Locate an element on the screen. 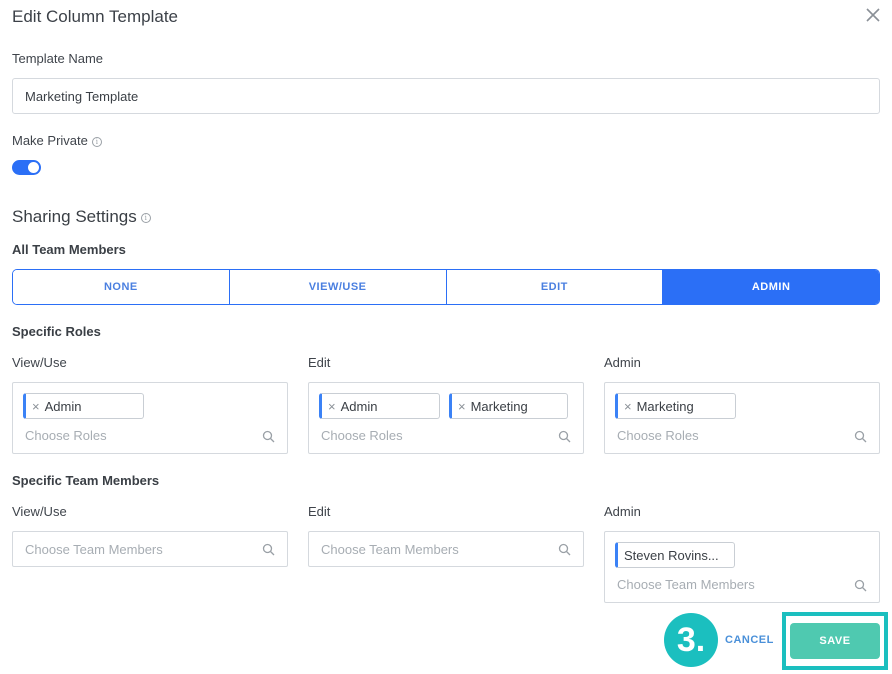 This screenshot has width=892, height=674. make-private-row: Make Private i is located at coordinates (57, 140).